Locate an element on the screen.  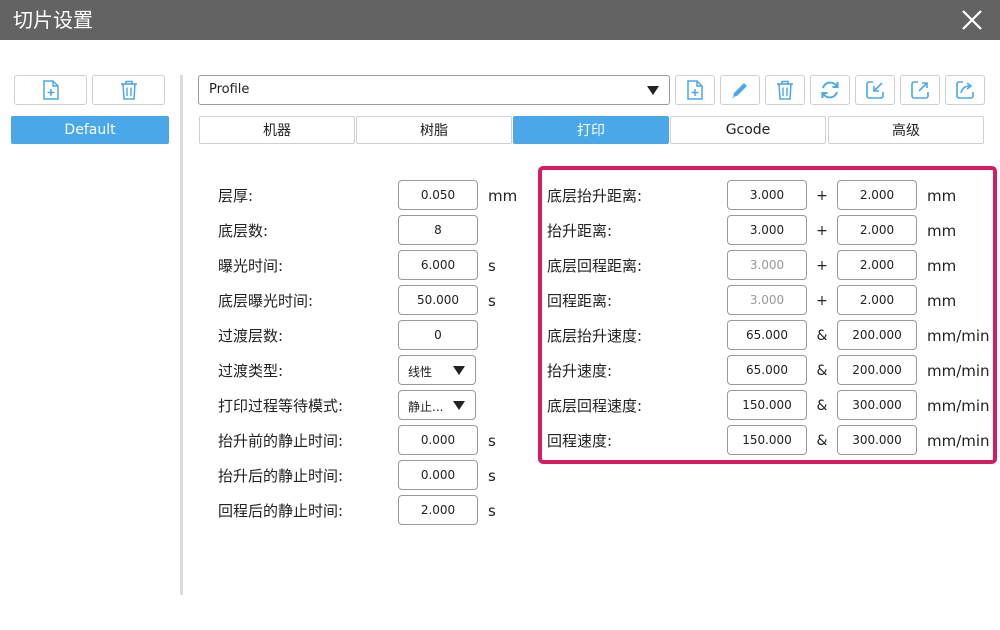
import-config-button is located at coordinates (875, 90).